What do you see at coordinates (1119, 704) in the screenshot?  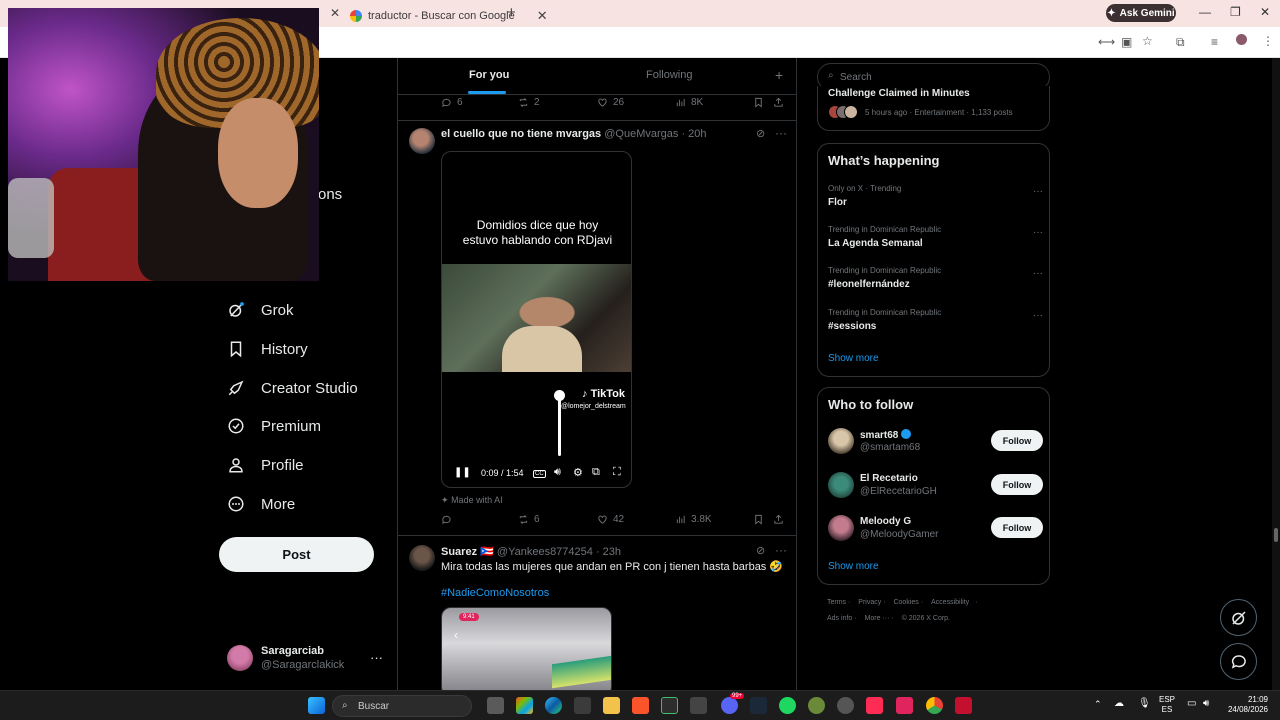 I see `onedrive-icon: ☁` at bounding box center [1119, 704].